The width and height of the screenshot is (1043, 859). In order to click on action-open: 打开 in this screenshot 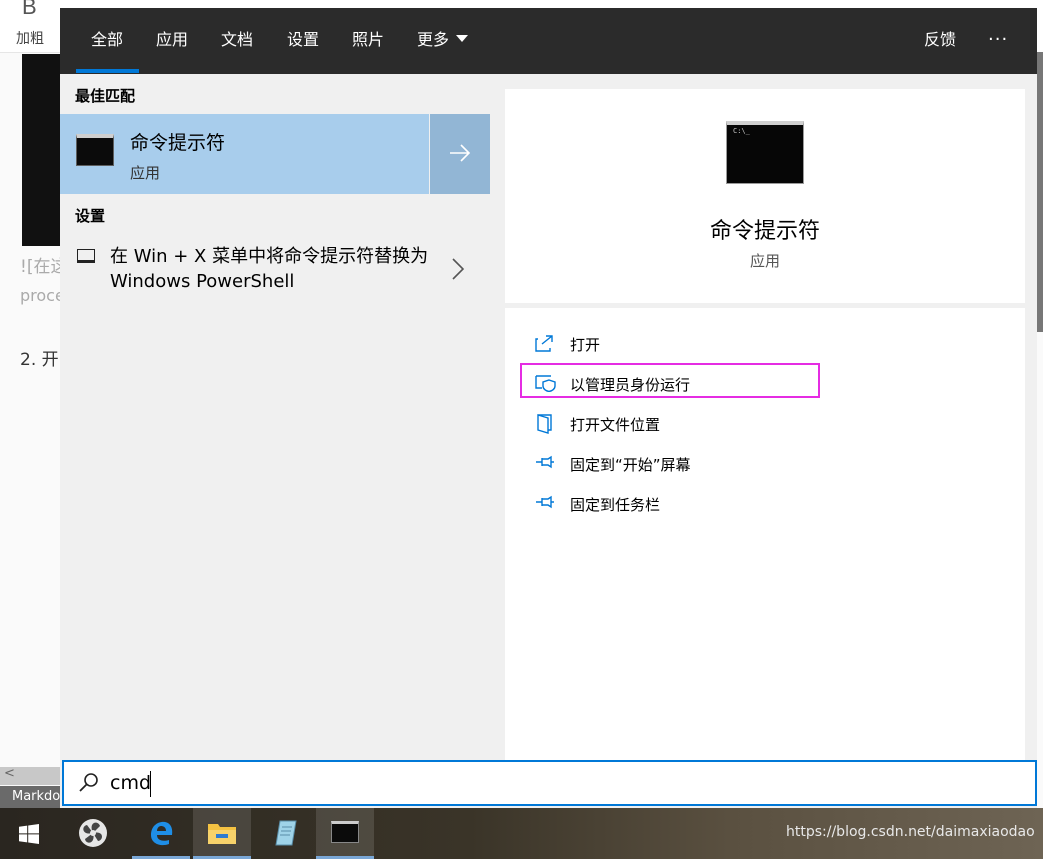, I will do `click(670, 344)`.